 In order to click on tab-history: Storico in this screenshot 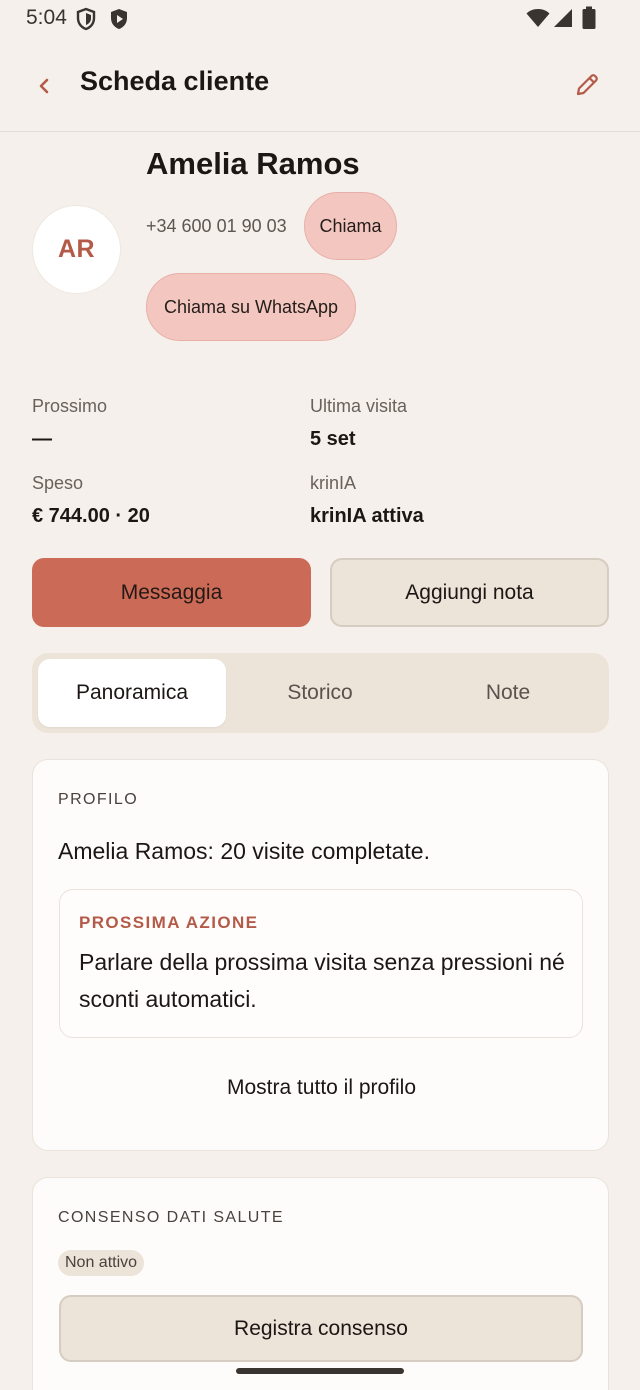, I will do `click(320, 693)`.